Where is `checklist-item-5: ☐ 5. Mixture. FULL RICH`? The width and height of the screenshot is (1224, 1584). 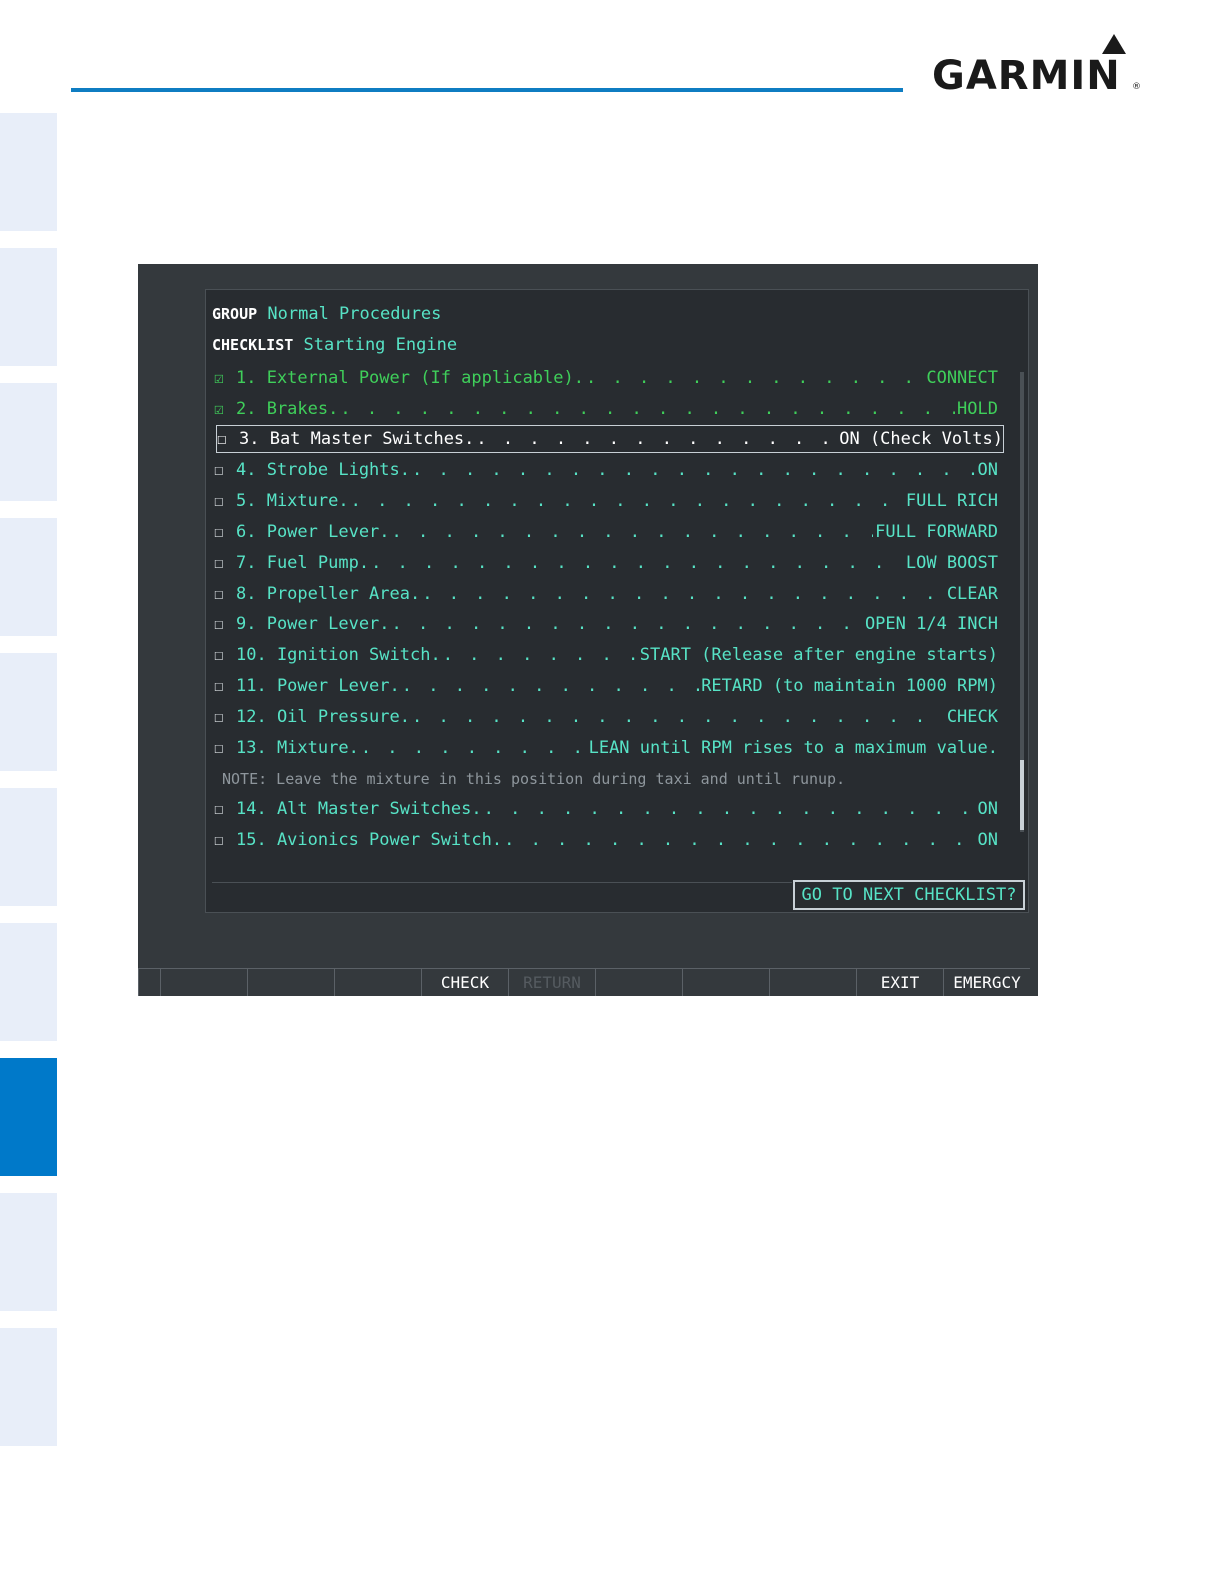
checklist-item-5: ☐ 5. Mixture. FULL RICH is located at coordinates (606, 501).